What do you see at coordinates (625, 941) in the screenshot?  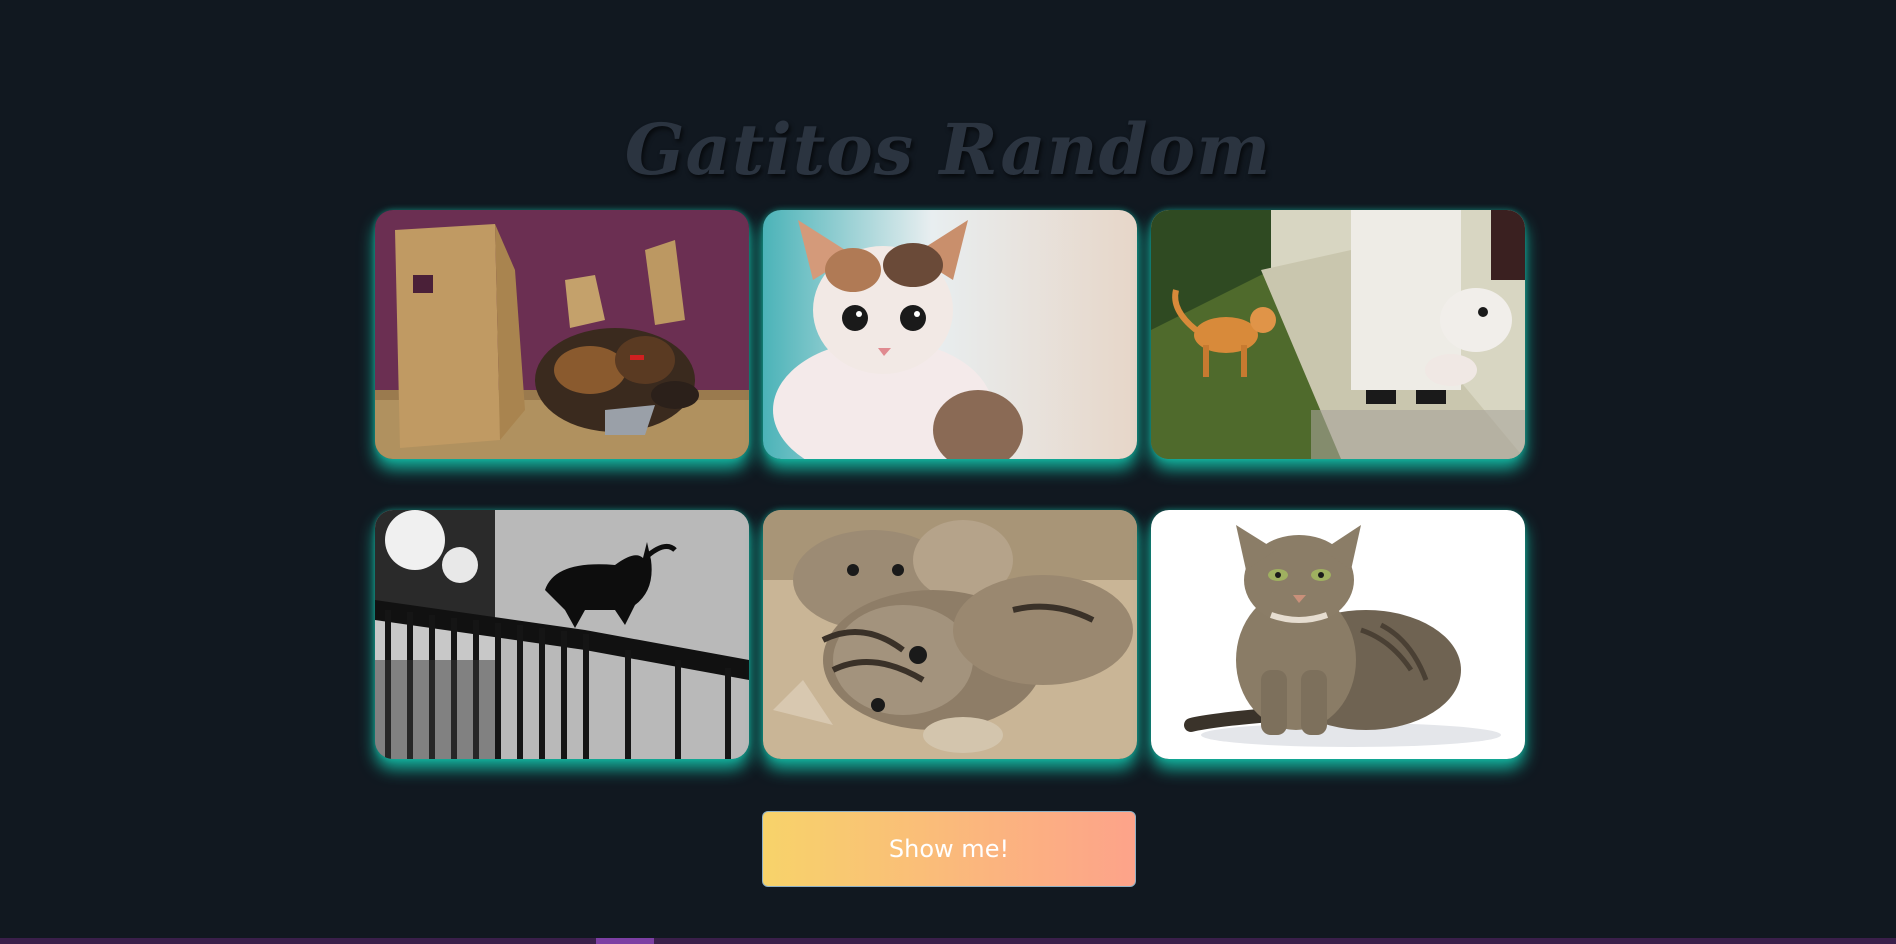 I see `scrollbar-thumb` at bounding box center [625, 941].